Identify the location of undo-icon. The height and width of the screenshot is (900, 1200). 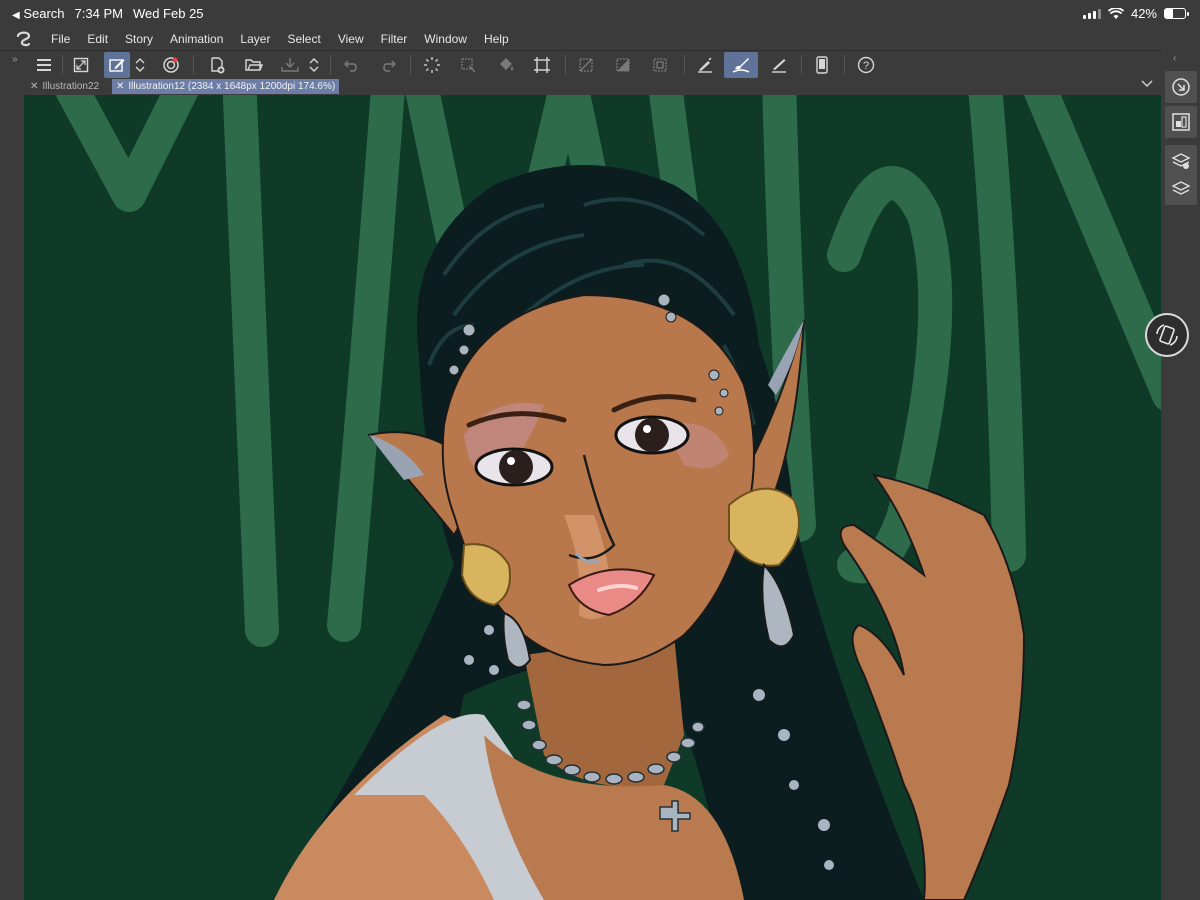
(352, 65).